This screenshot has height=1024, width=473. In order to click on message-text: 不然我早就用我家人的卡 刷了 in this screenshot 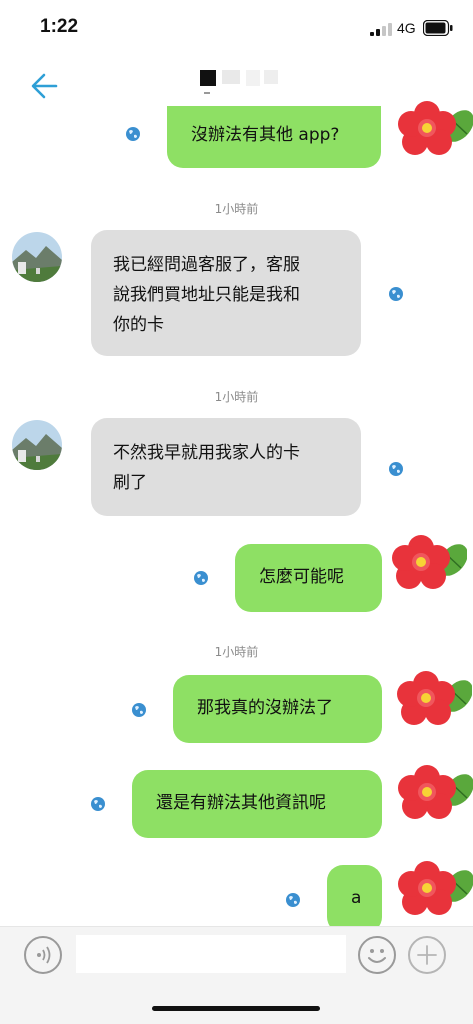, I will do `click(206, 468)`.